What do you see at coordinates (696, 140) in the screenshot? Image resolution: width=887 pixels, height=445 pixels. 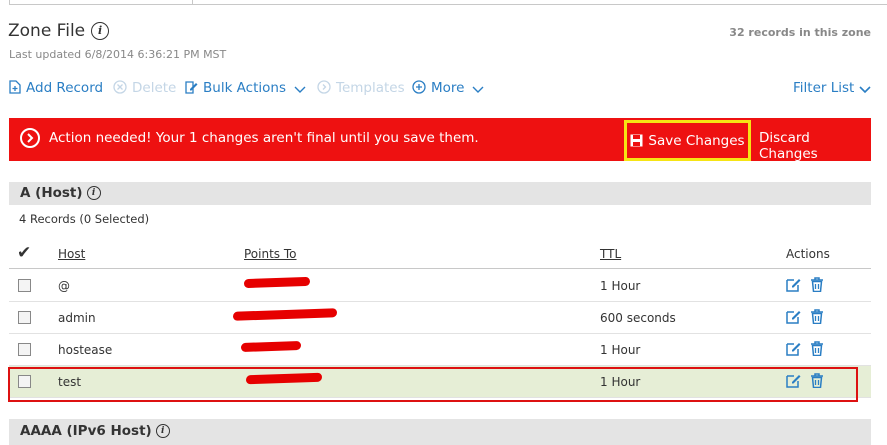 I see `save-changes-label: Save Changes` at bounding box center [696, 140].